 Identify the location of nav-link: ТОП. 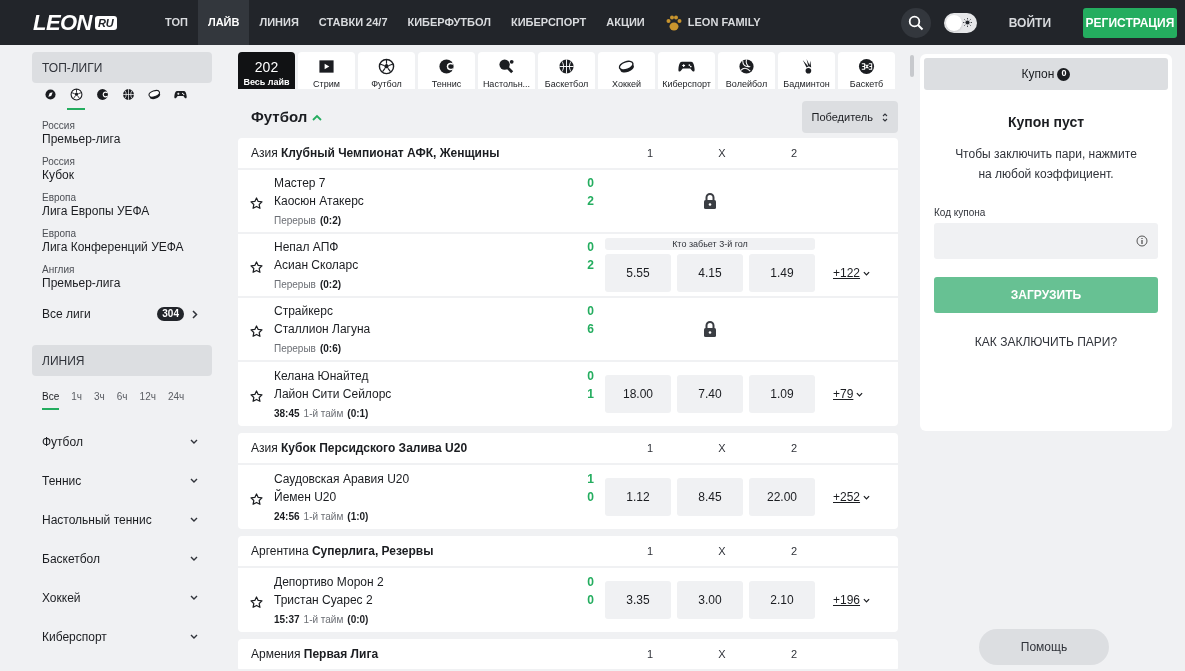
(176, 22).